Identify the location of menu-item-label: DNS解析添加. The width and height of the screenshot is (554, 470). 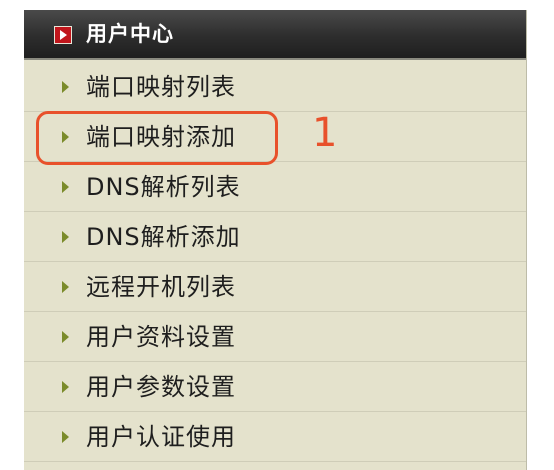
(163, 237).